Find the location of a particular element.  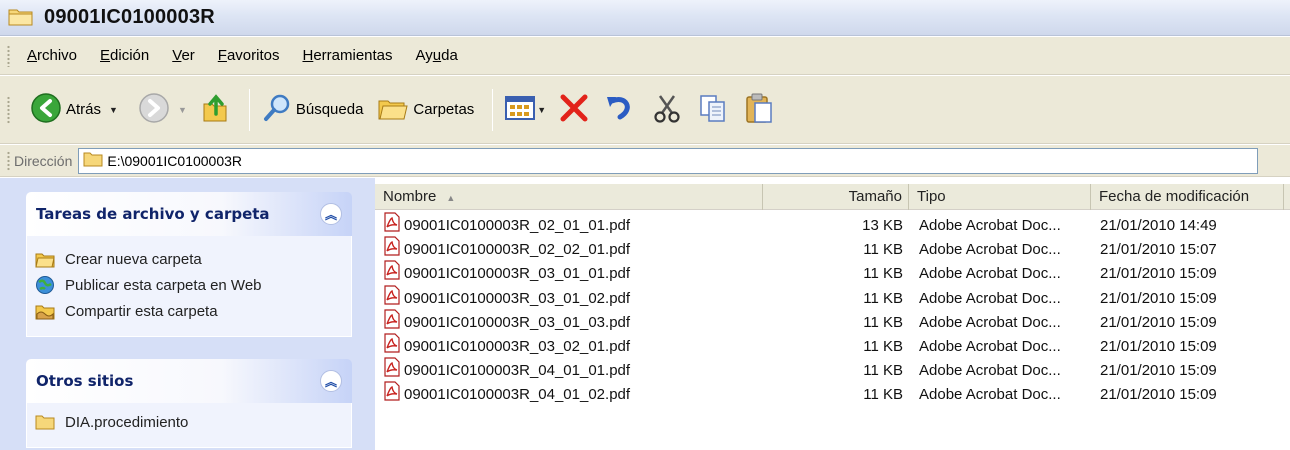

file-name: 09001IC0100003R_03_01_02.pdf is located at coordinates (517, 298).